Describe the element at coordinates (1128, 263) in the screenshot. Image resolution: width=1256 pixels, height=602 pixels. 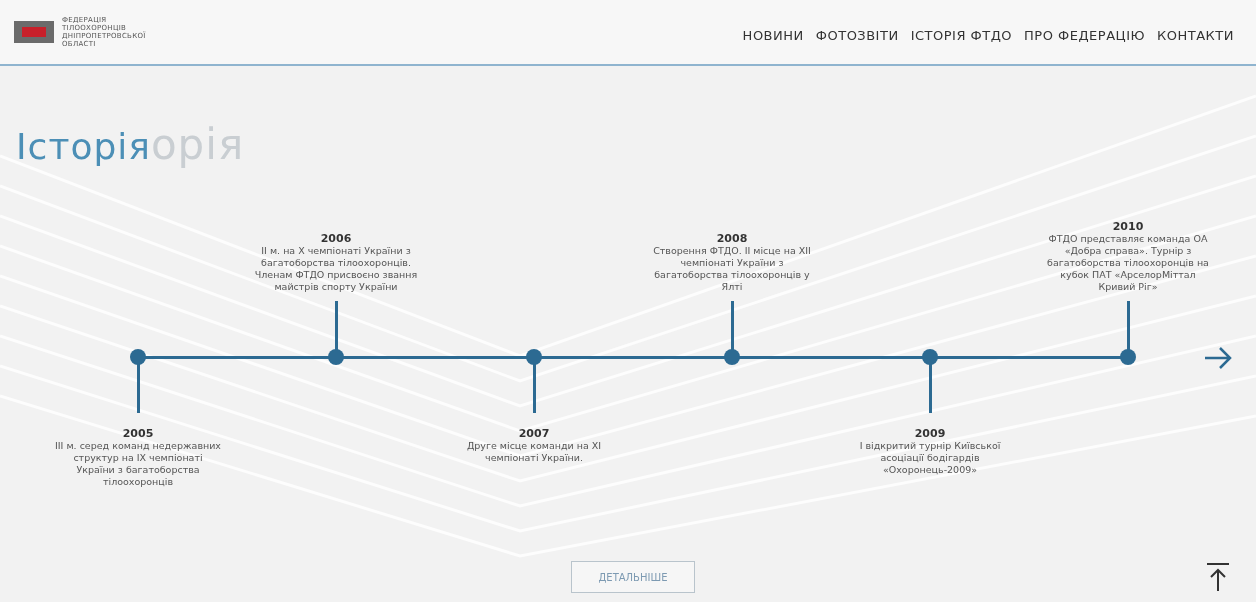
I see `event-description: ФТДО представляє команда ОА «Добра справа». Турнір з багатоборства тілоохоронців на кубок ПАТ «АрселорМіттал Кривий Ріг»` at that location.